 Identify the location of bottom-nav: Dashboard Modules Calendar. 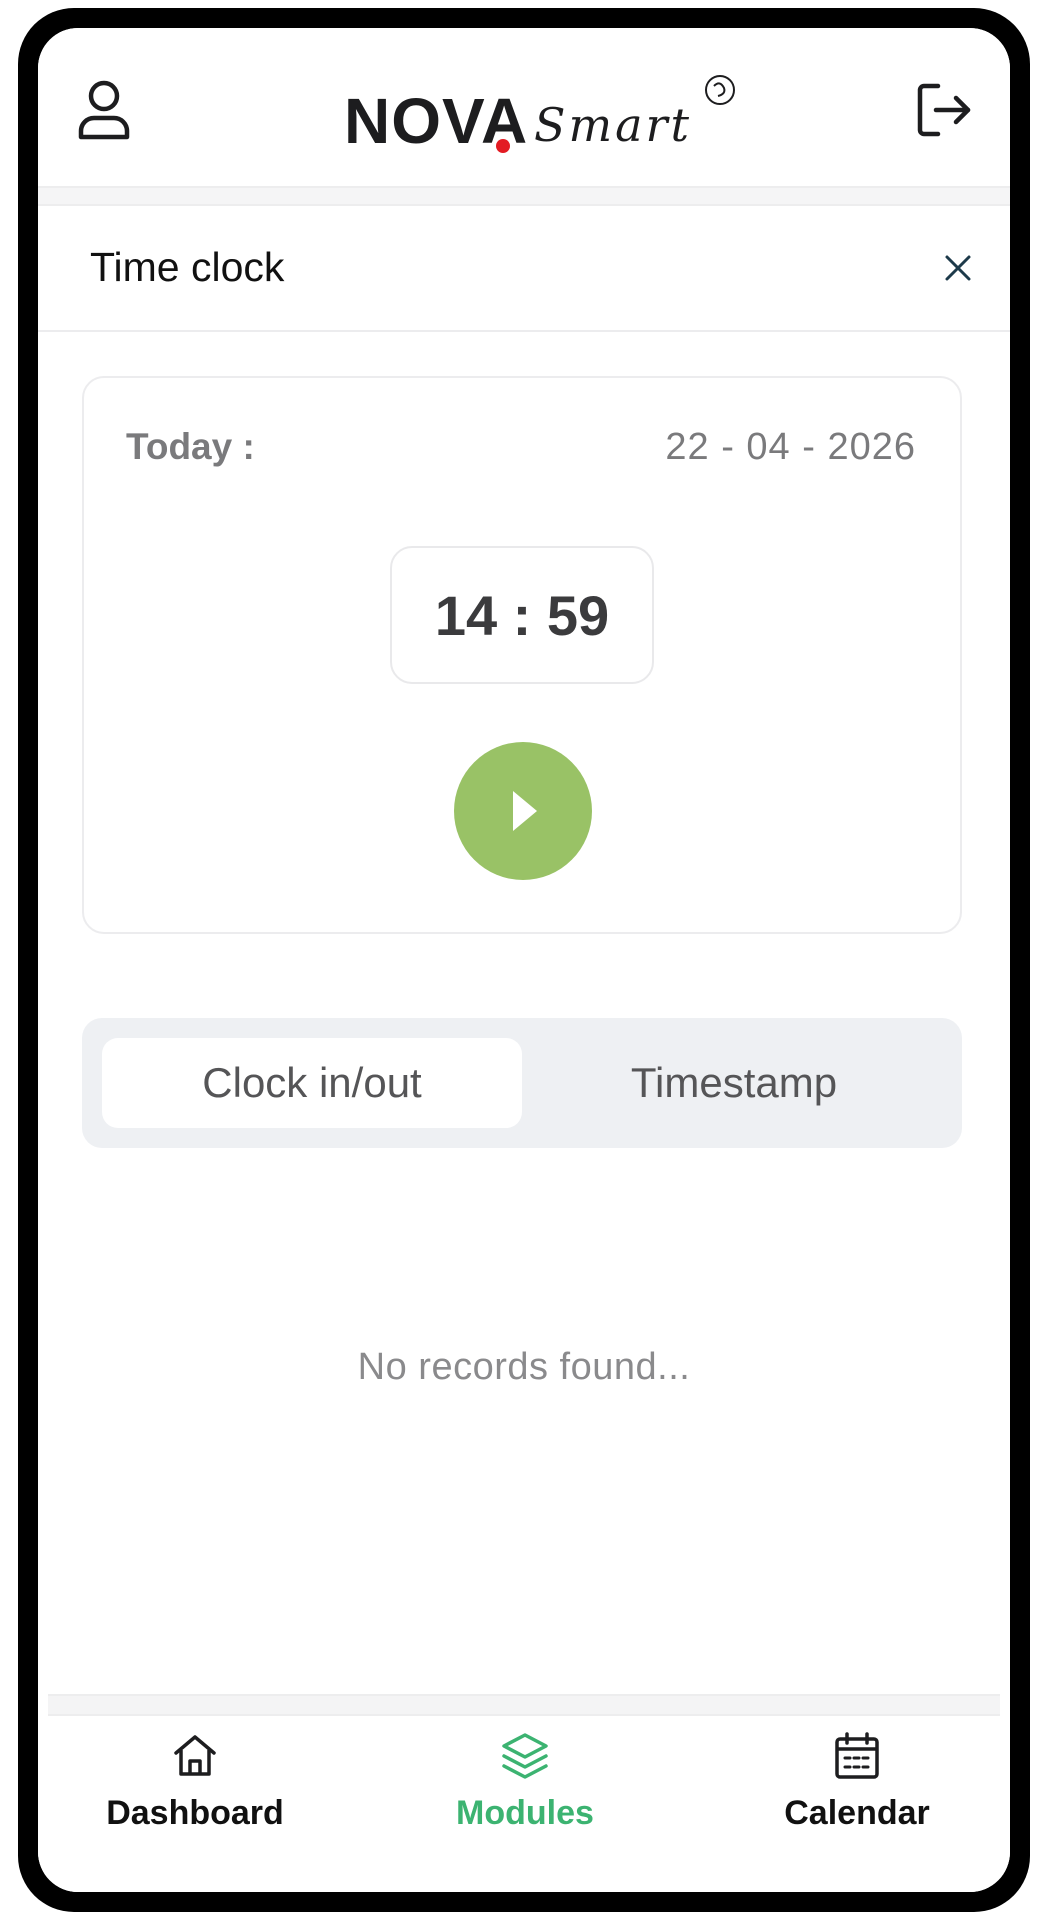
(524, 1804).